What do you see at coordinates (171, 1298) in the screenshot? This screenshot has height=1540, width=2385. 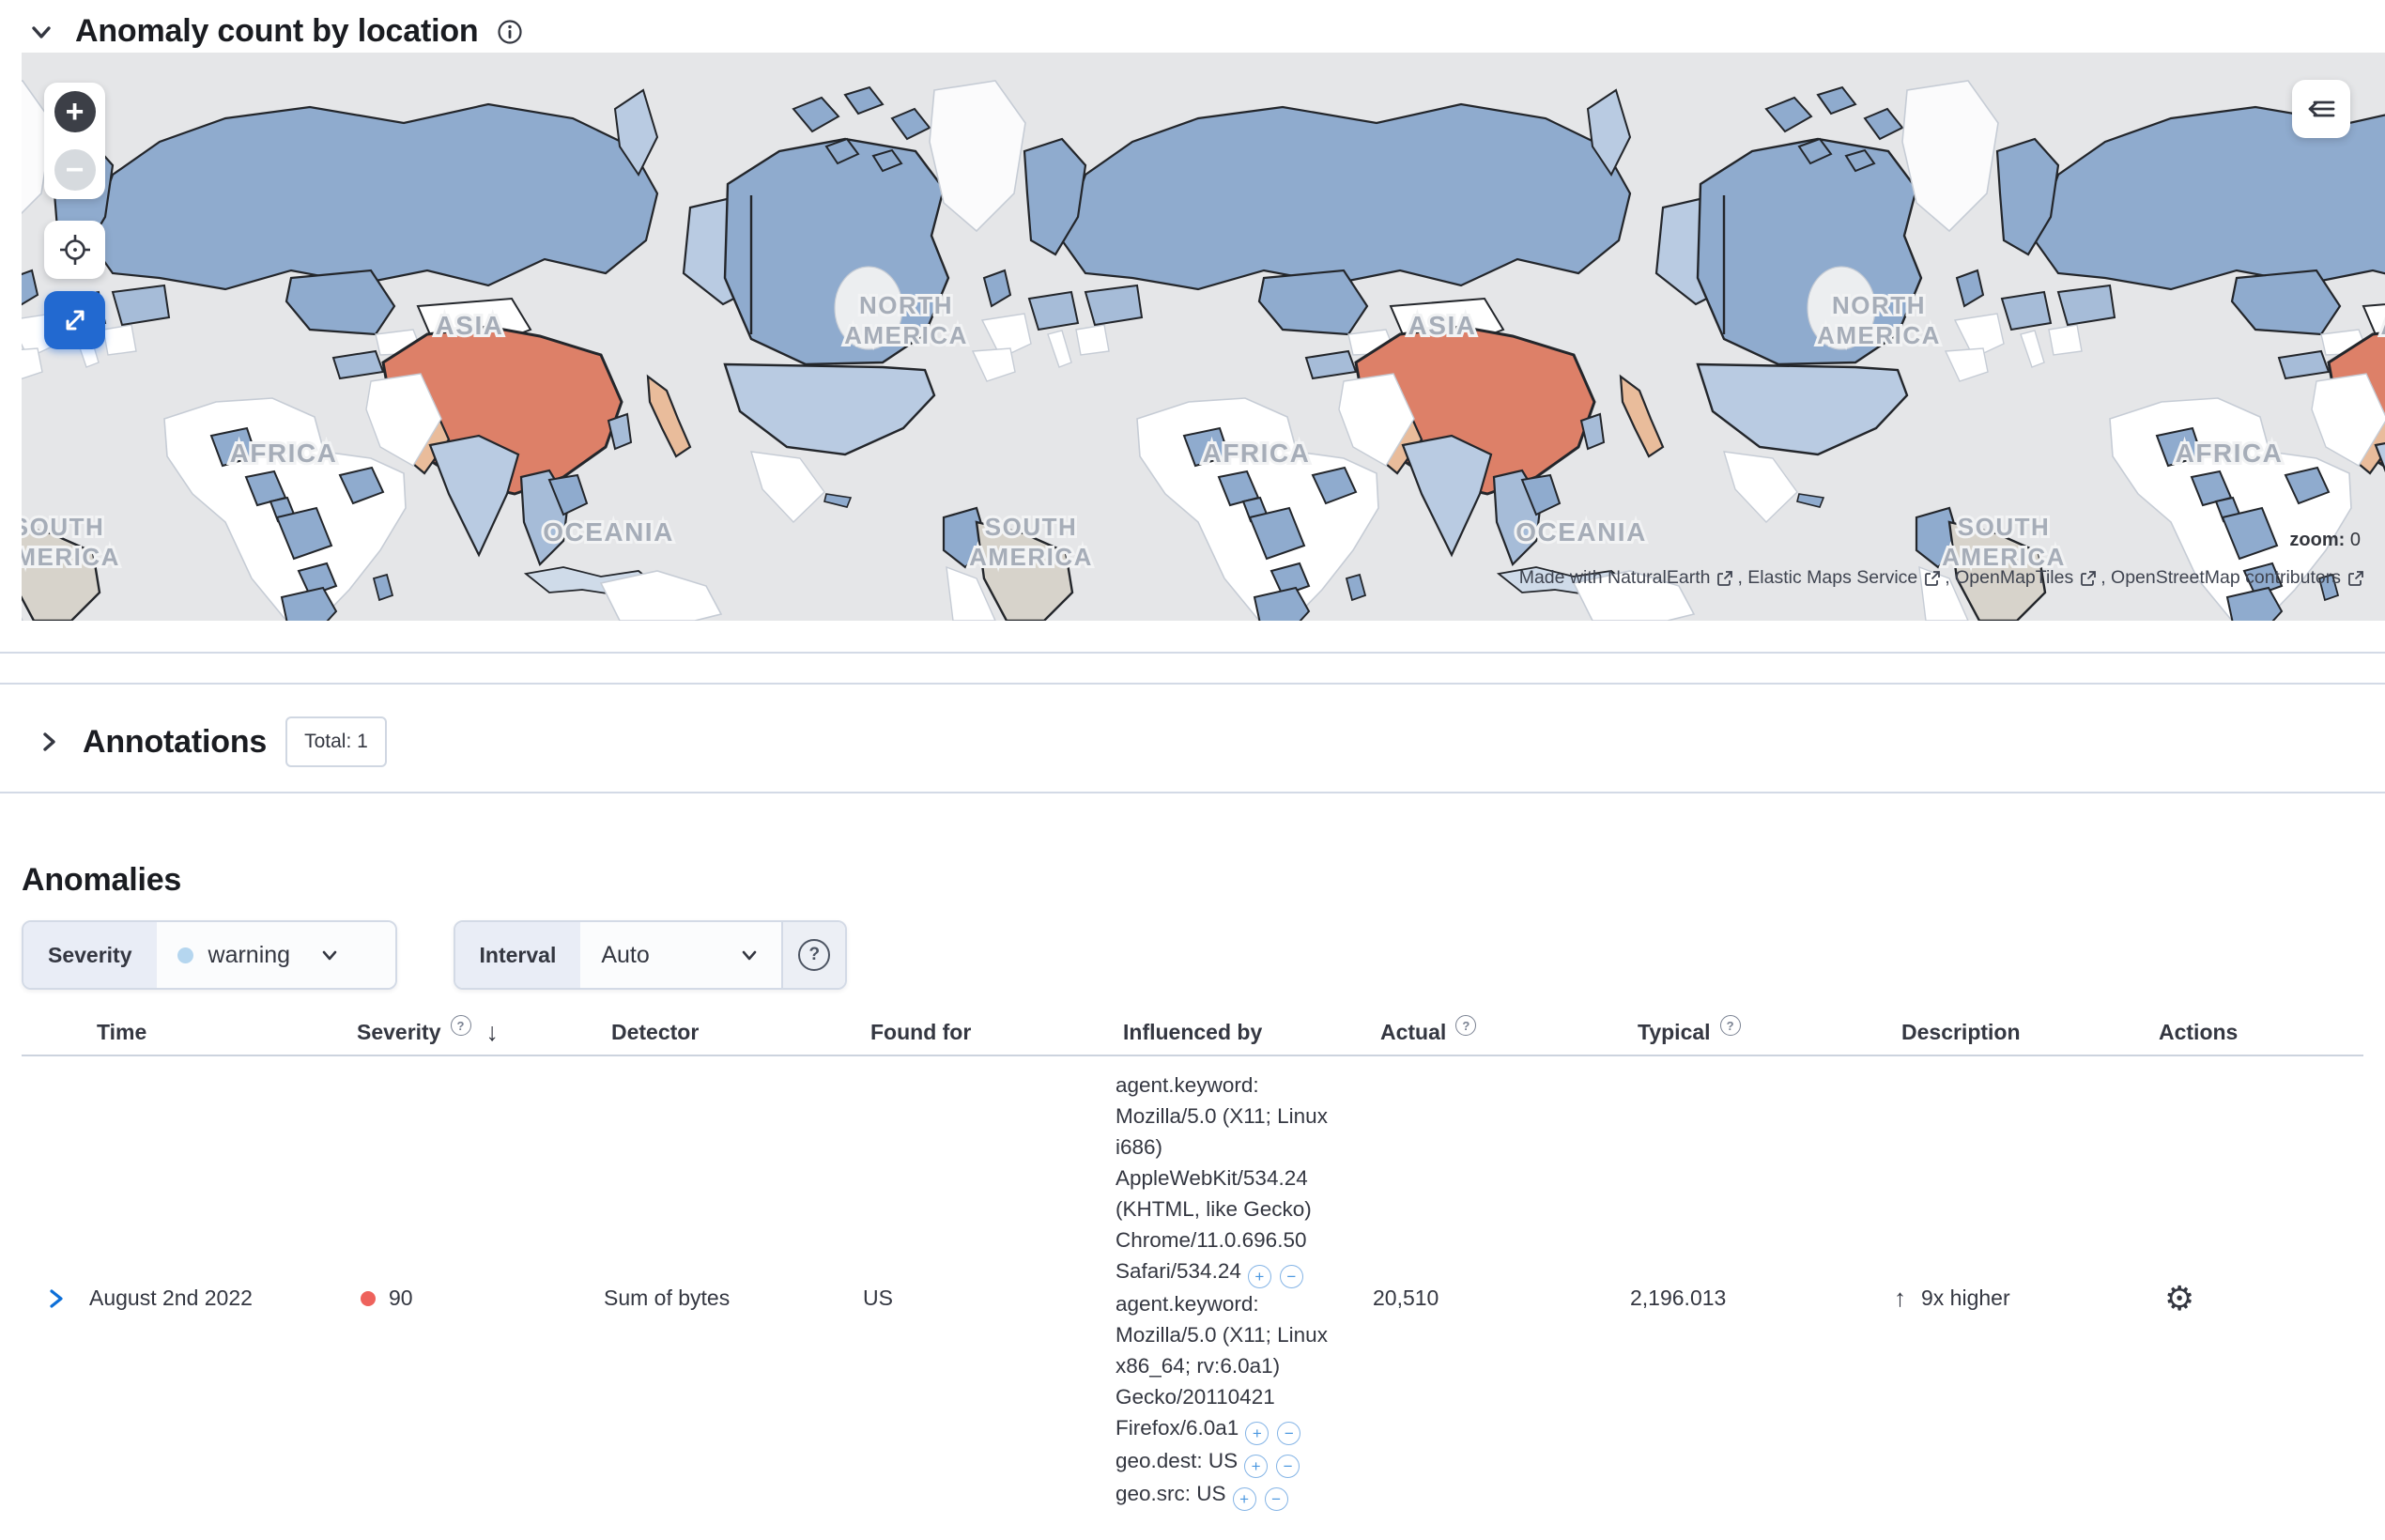 I see `time-cell: August 2nd 2022` at bounding box center [171, 1298].